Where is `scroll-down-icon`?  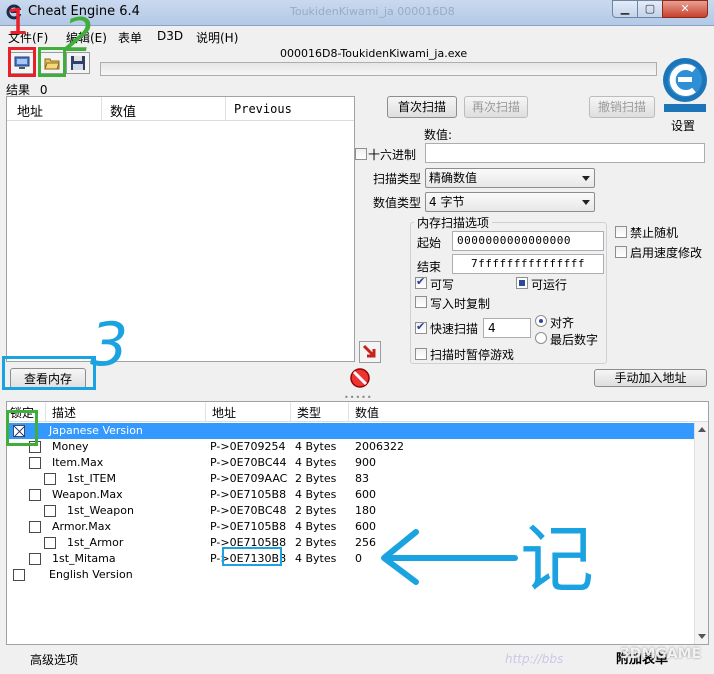 scroll-down-icon is located at coordinates (702, 636).